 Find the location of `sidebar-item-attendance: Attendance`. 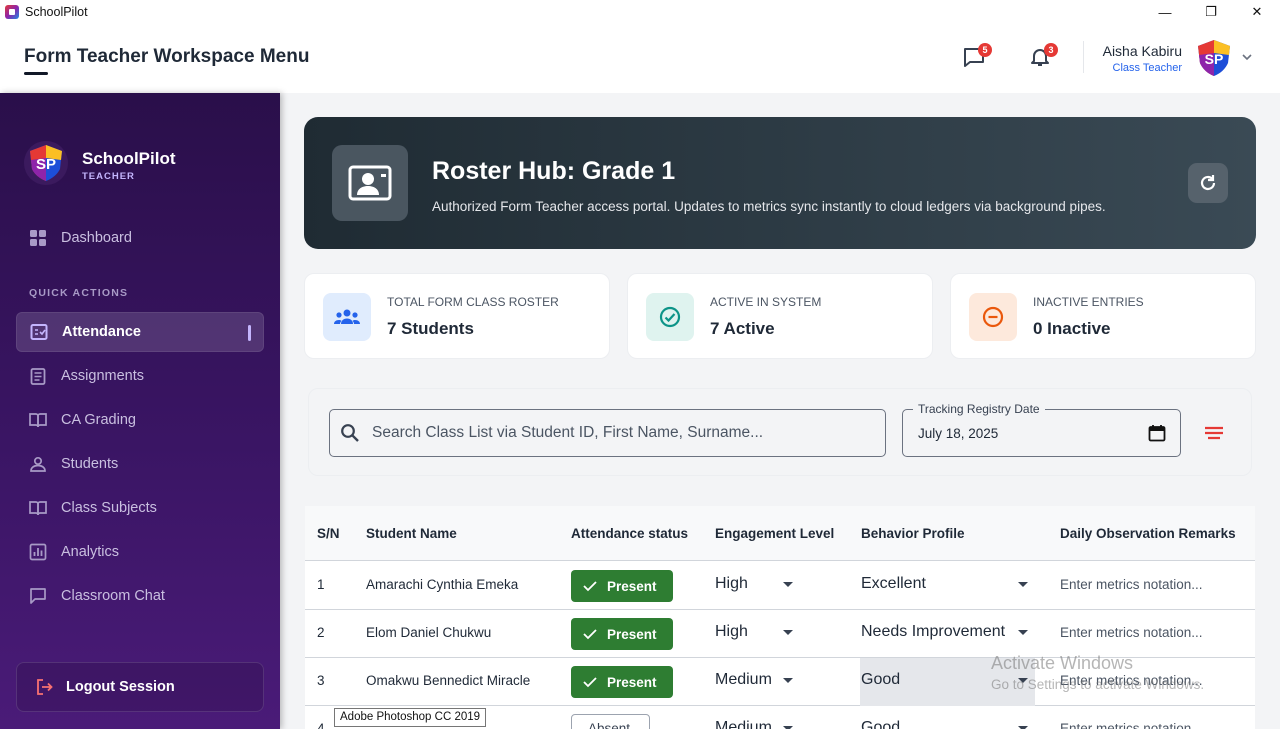

sidebar-item-attendance: Attendance is located at coordinates (140, 332).